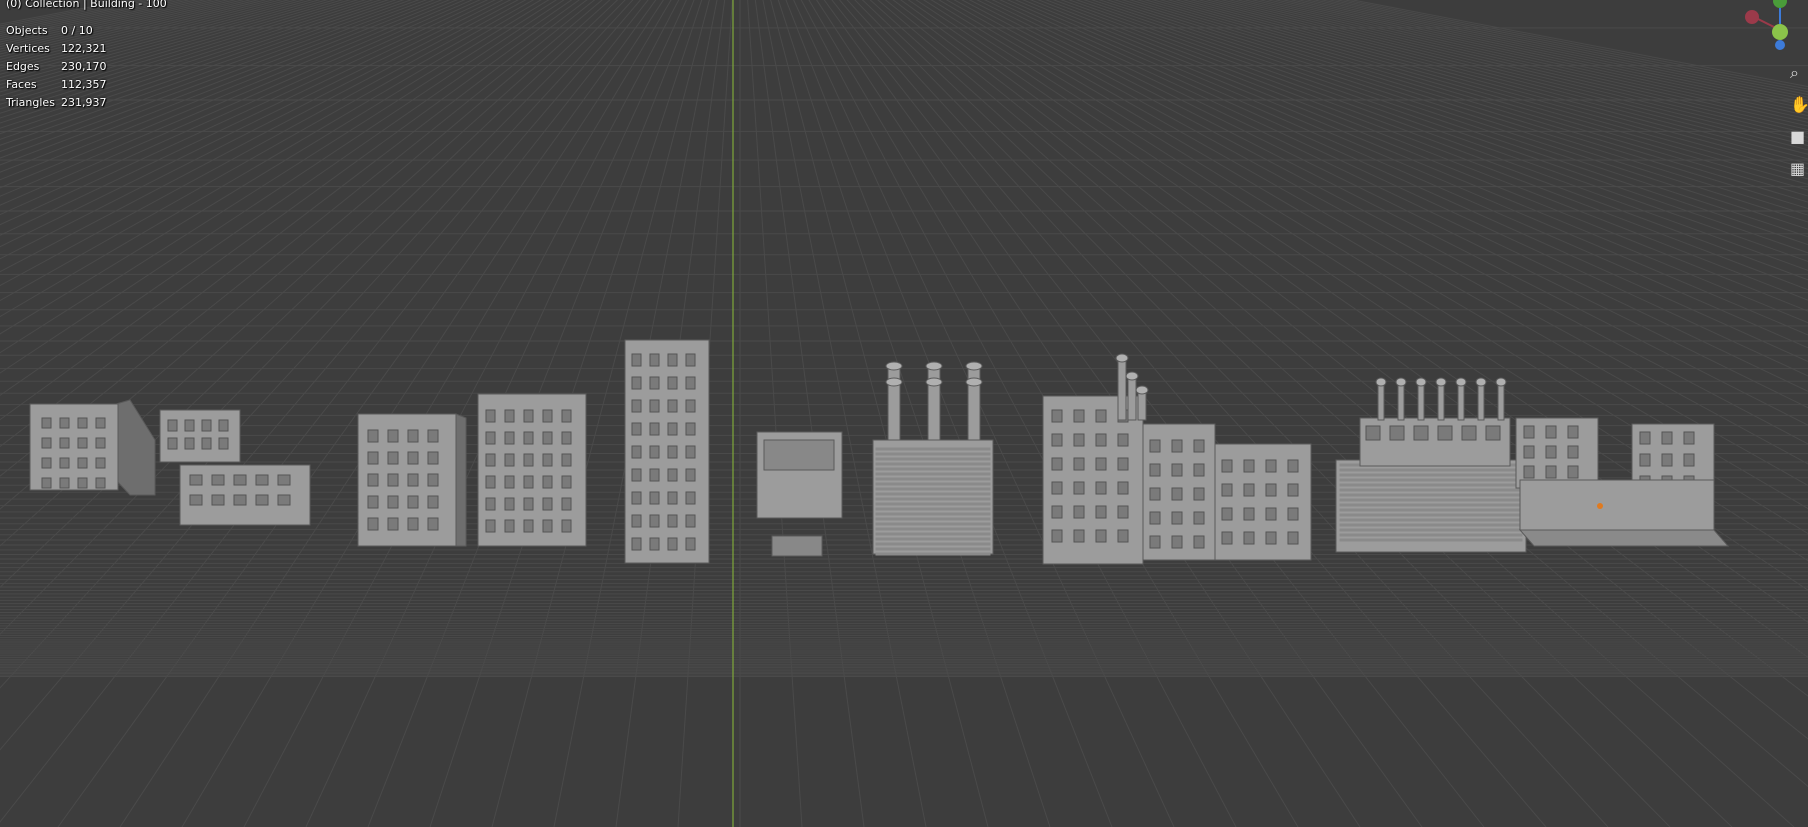  What do you see at coordinates (797, 546) in the screenshot?
I see `building-6-sign` at bounding box center [797, 546].